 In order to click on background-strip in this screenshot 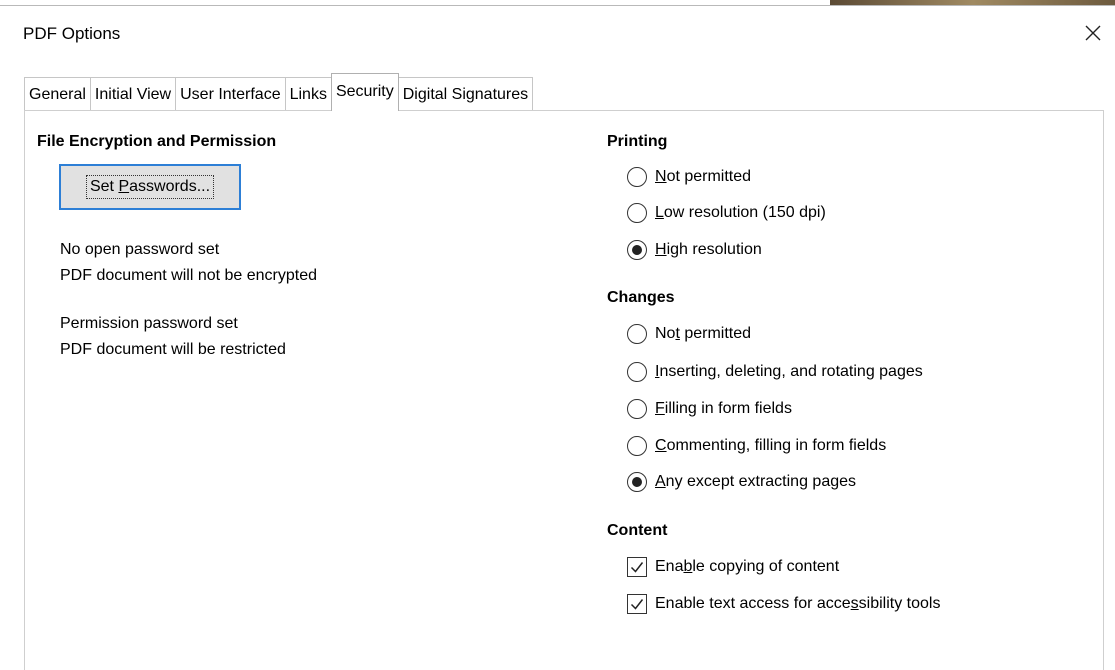, I will do `click(557, 3)`.